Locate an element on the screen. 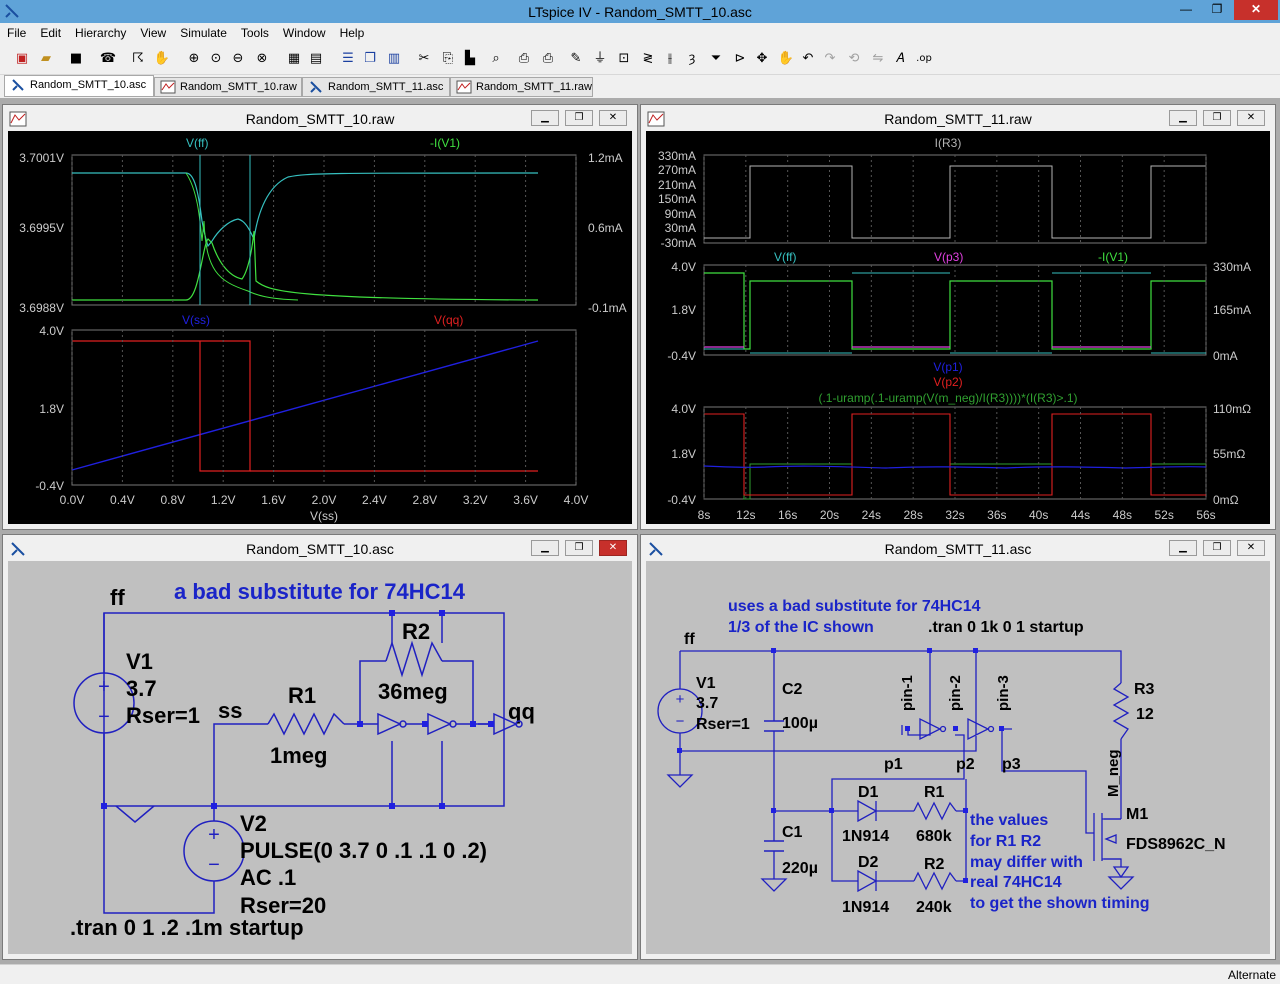 The width and height of the screenshot is (1280, 984). window-titlebar: Random_SMTT_10.asc ▁ ❐ ✕ is located at coordinates (320, 548).